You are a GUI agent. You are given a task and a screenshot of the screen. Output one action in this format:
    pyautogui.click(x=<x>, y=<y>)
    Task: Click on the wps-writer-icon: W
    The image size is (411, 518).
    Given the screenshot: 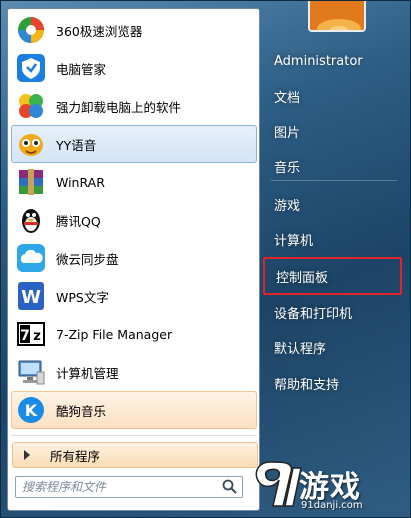 What is the action you would take?
    pyautogui.click(x=31, y=296)
    